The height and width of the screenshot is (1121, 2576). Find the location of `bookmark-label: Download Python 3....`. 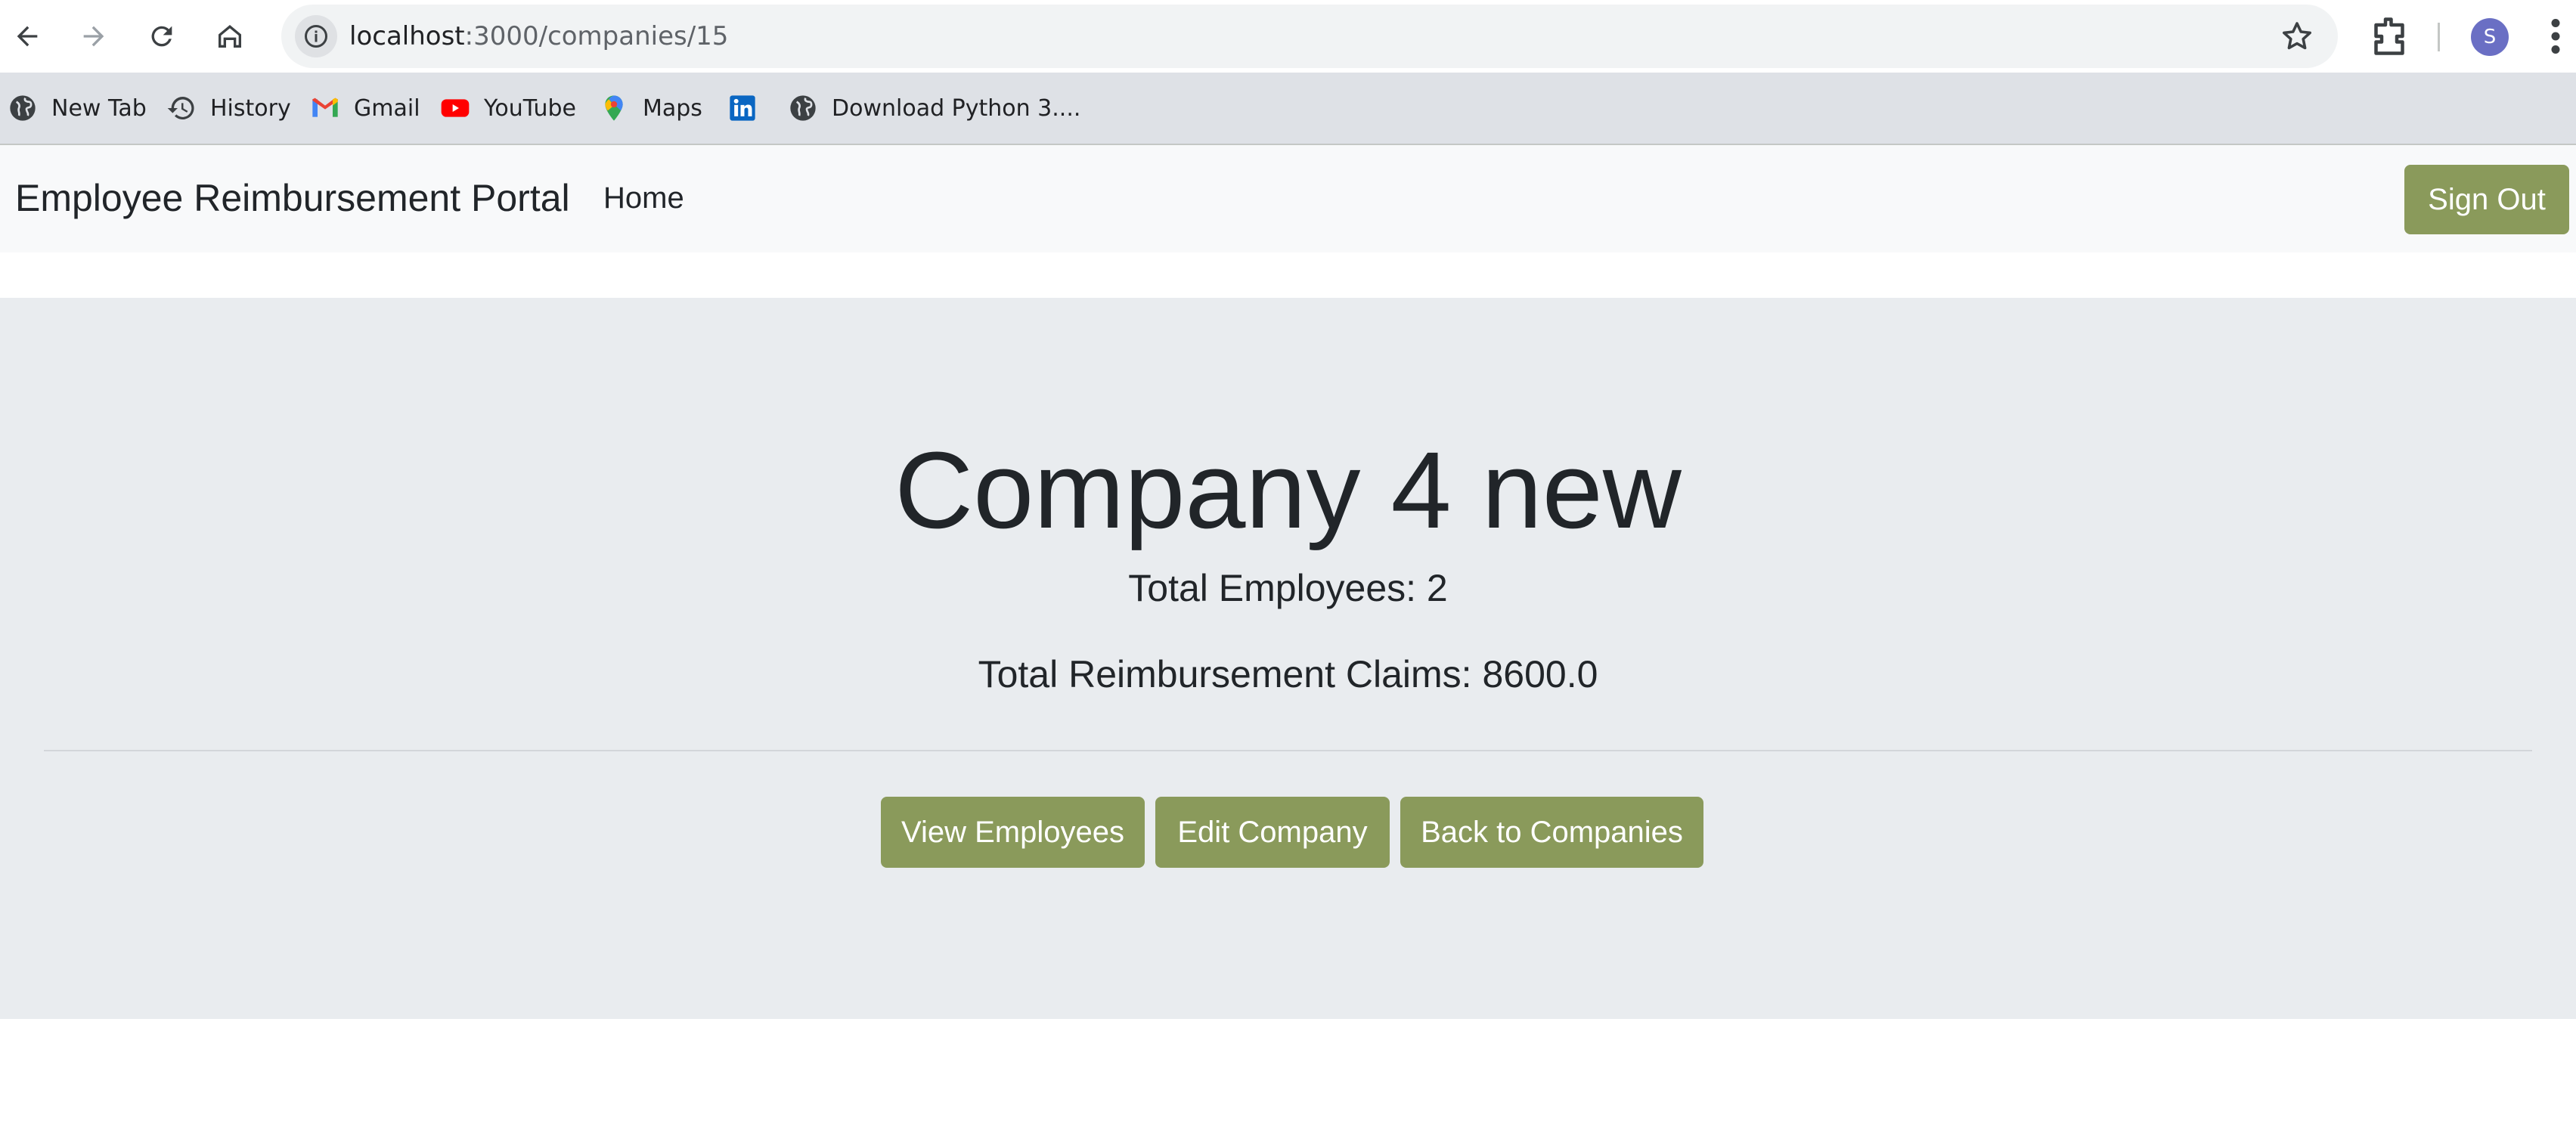

bookmark-label: Download Python 3.... is located at coordinates (956, 108).